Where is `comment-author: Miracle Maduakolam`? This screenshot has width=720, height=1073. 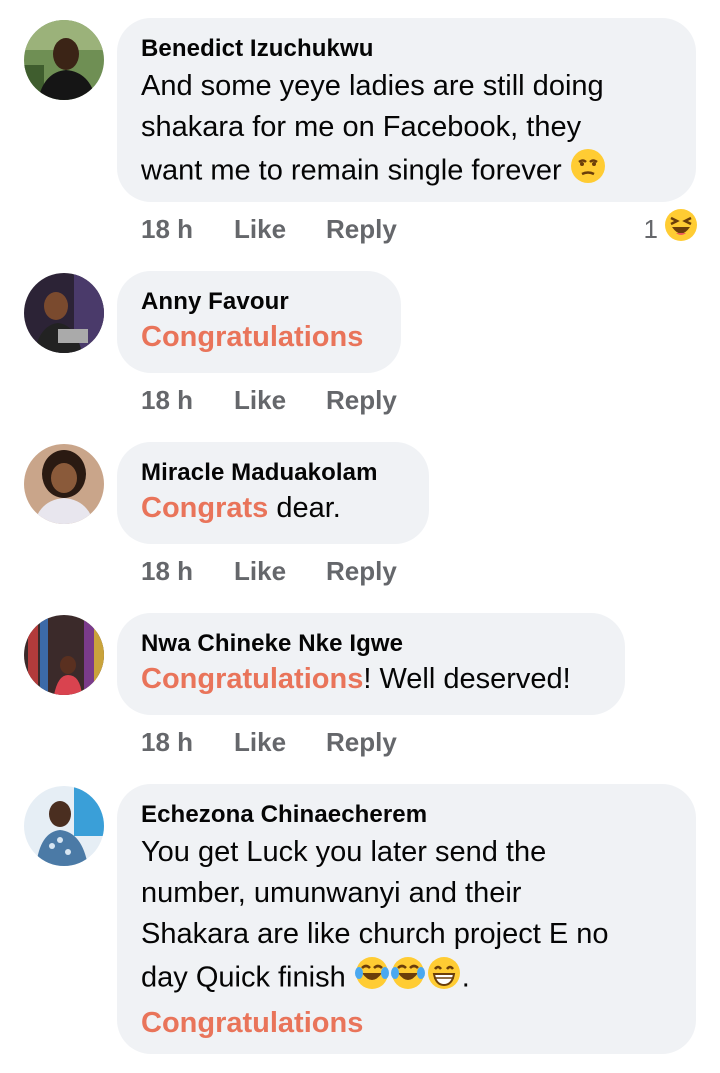
comment-author: Miracle Maduakolam is located at coordinates (273, 473).